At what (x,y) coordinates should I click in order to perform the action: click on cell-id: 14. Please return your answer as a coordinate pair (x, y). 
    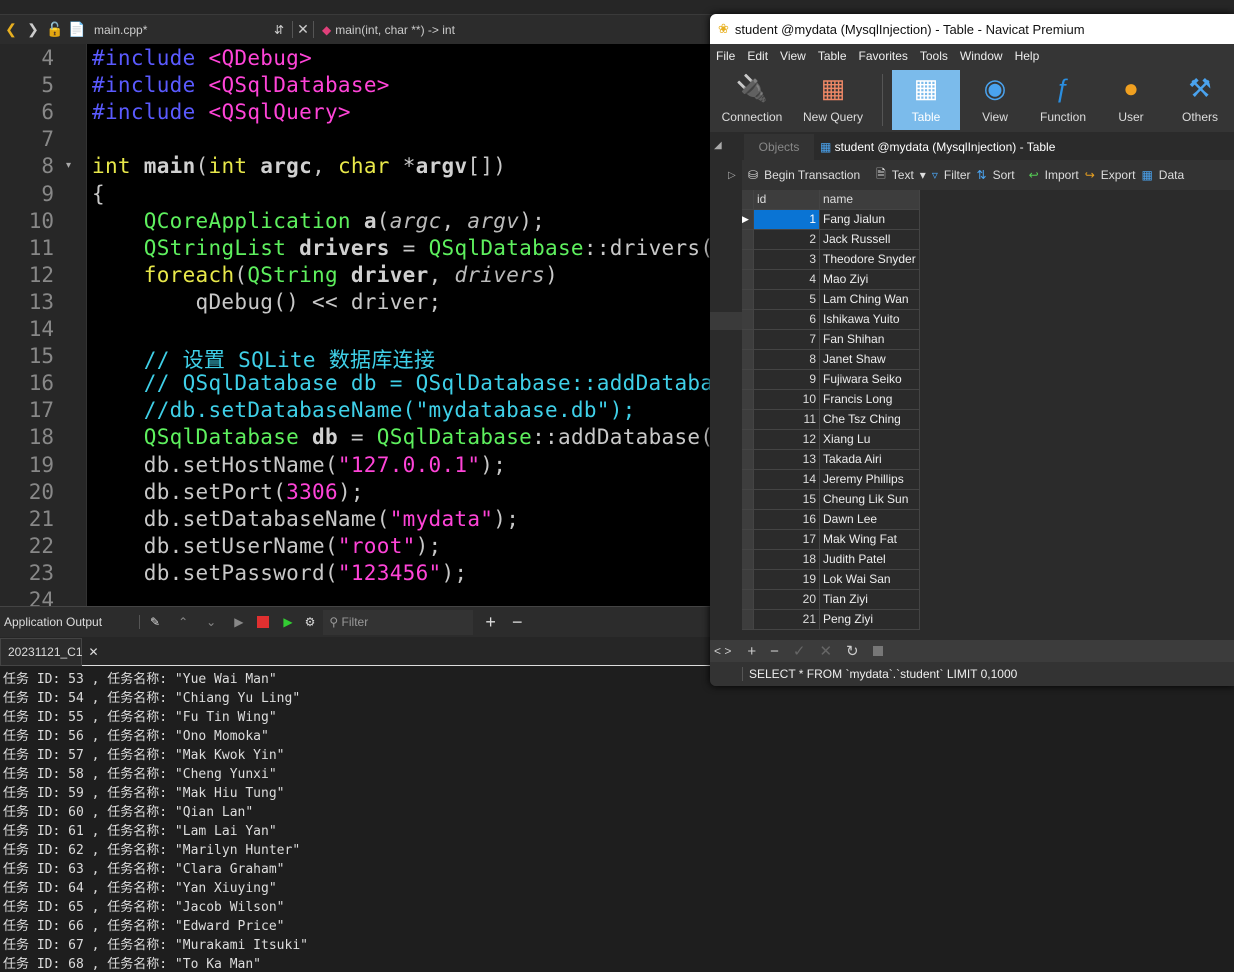
    Looking at the image, I should click on (787, 480).